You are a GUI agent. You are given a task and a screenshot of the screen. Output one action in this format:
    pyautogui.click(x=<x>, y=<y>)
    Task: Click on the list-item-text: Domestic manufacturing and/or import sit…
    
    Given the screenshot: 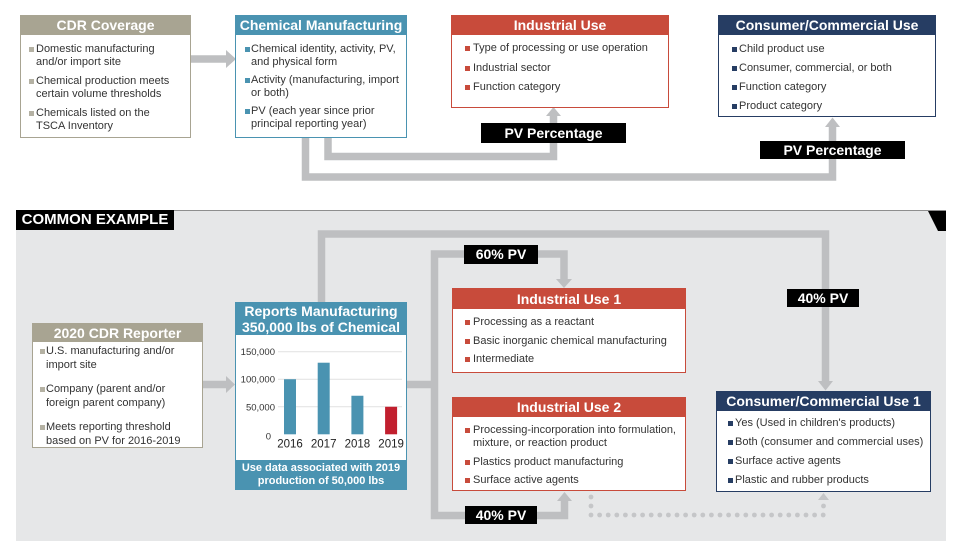 What is the action you would take?
    pyautogui.click(x=95, y=55)
    